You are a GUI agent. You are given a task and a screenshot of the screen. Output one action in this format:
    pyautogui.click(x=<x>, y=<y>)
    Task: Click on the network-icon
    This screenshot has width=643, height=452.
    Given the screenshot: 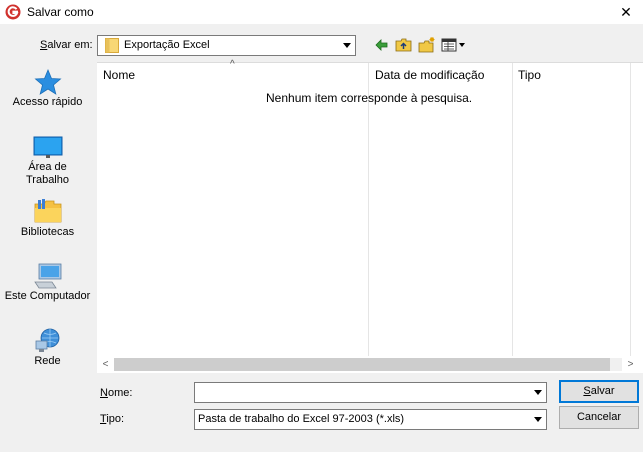 What is the action you would take?
    pyautogui.click(x=47, y=340)
    